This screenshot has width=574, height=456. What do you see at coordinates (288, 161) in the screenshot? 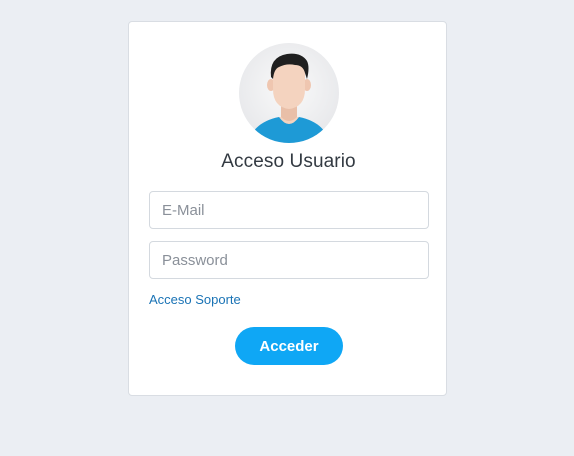
I see `login-title: Acceso Usuario` at bounding box center [288, 161].